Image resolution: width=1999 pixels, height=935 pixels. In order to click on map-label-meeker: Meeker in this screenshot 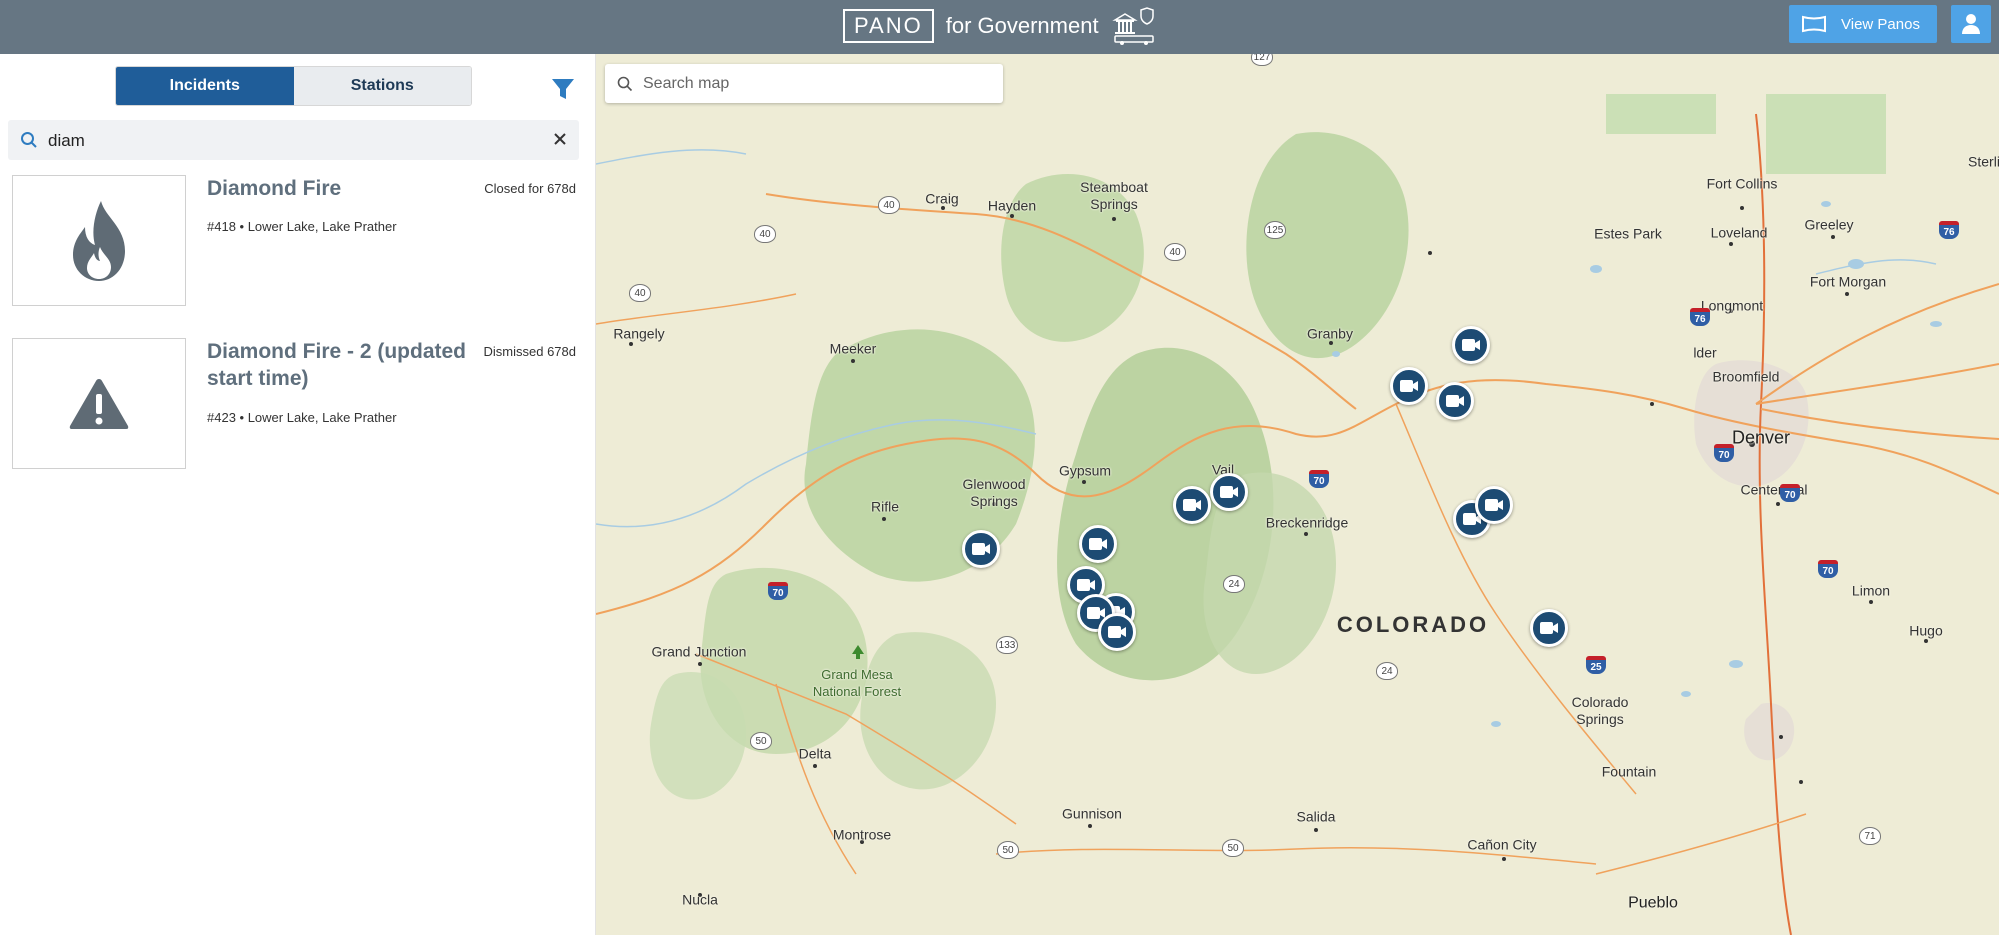, I will do `click(853, 348)`.